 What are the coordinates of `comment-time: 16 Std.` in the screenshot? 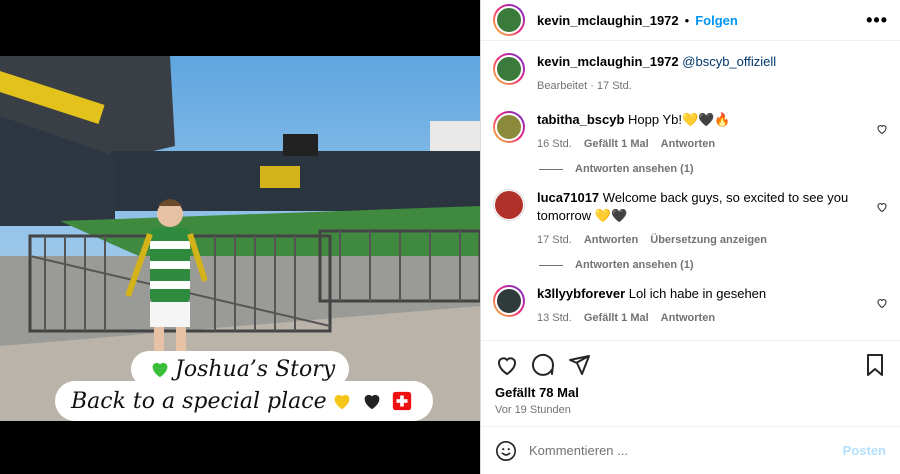 It's located at (554, 144).